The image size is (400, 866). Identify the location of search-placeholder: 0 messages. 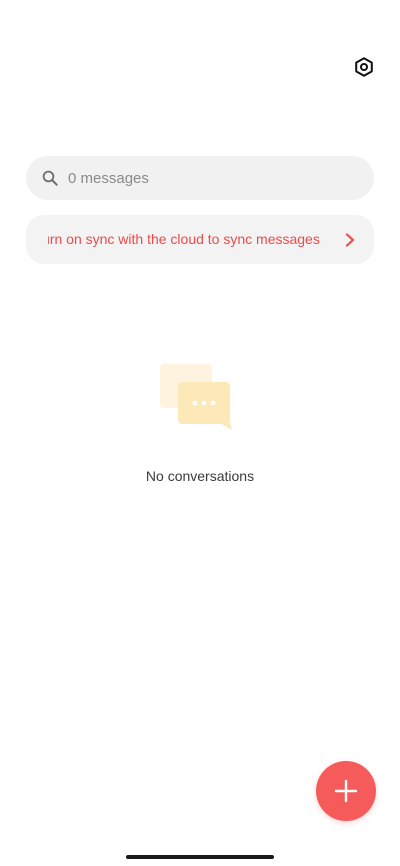
(108, 178).